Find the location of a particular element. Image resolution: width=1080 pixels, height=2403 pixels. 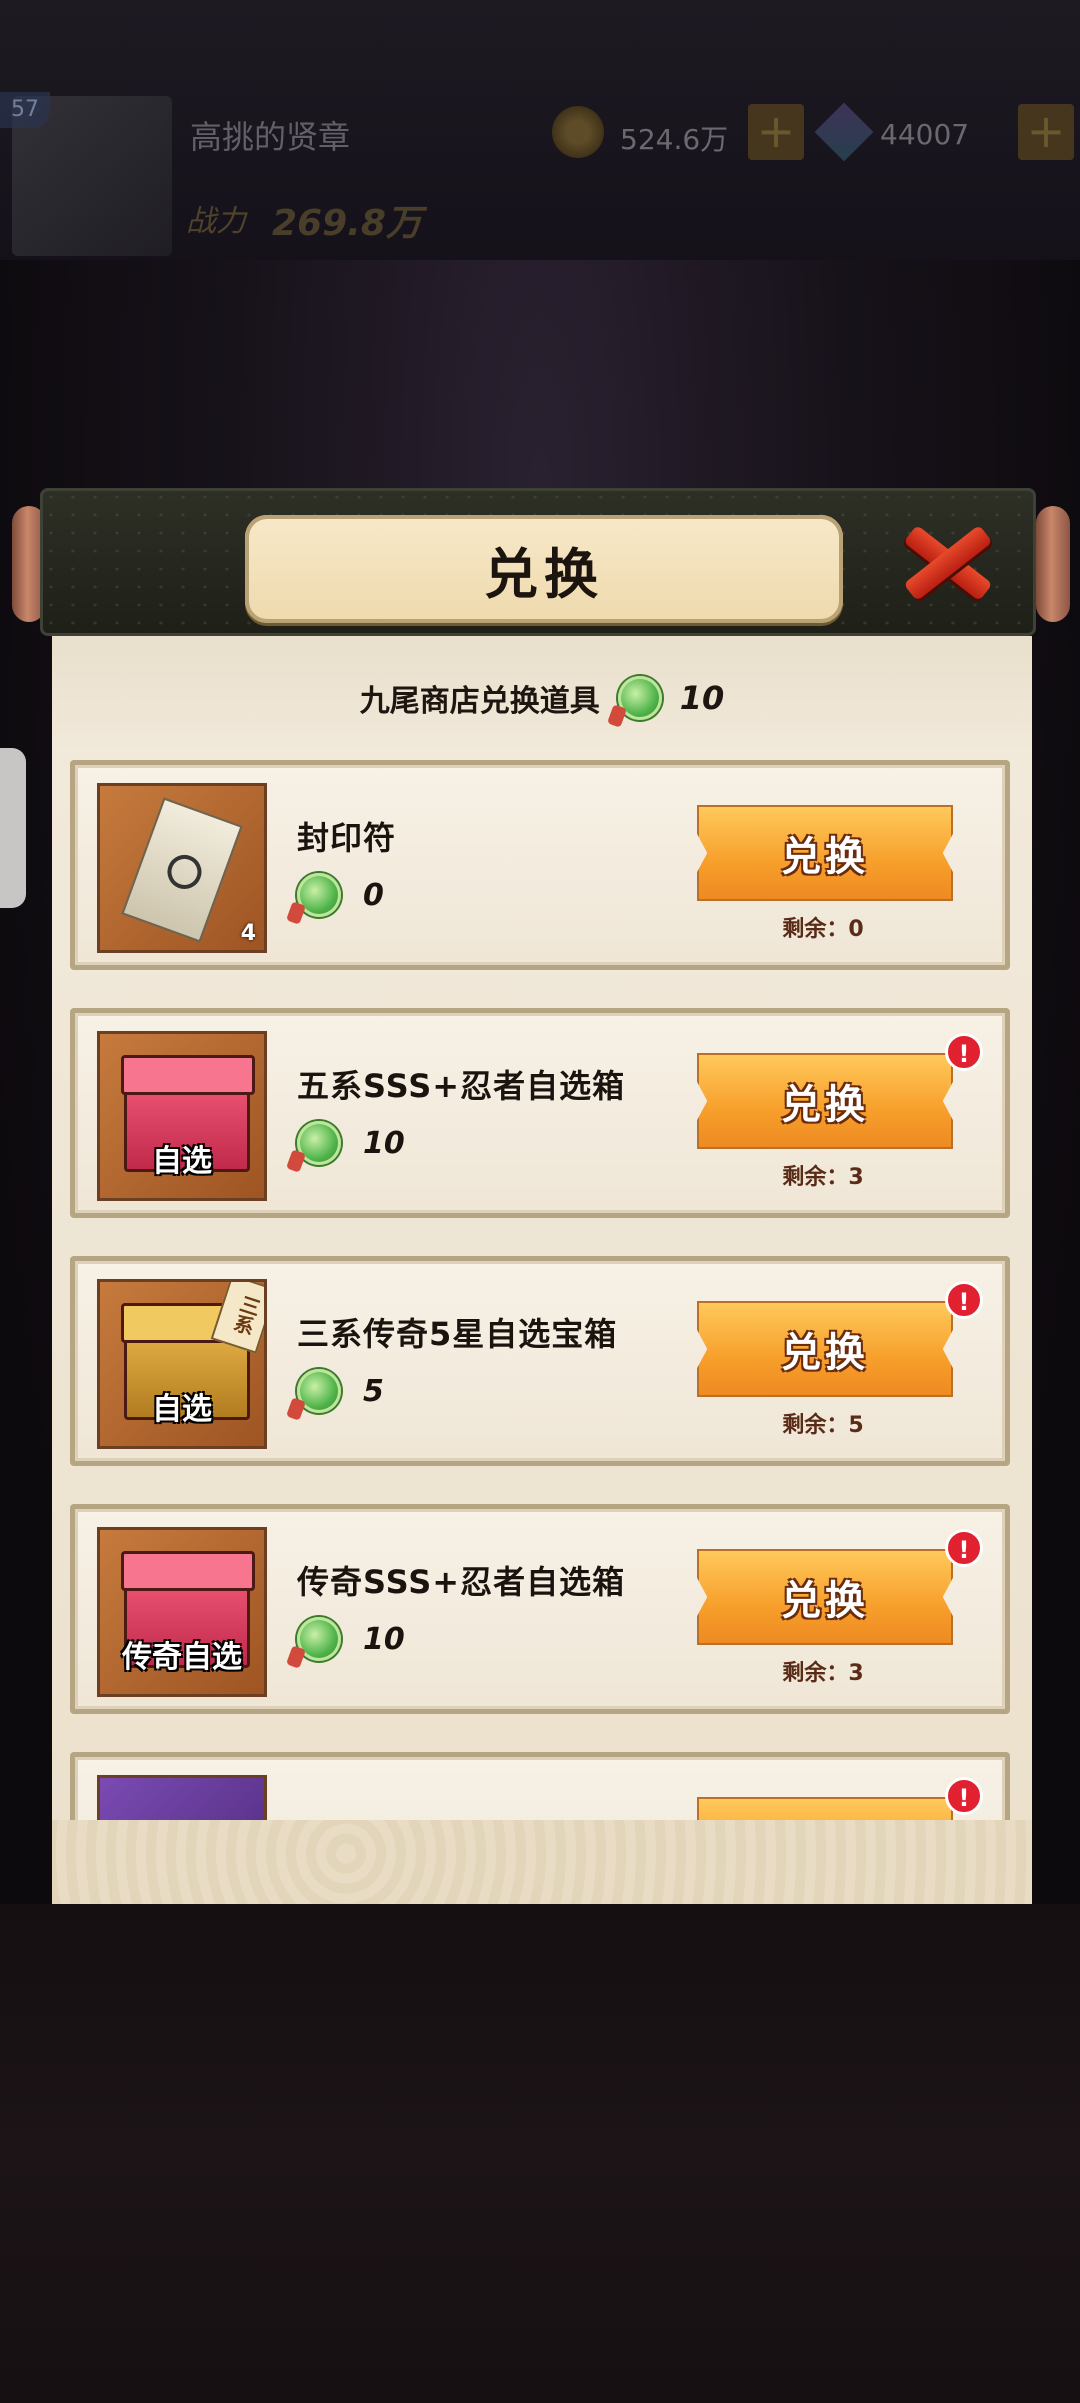

dialog-title-plate: 兑换 is located at coordinates (544, 569).